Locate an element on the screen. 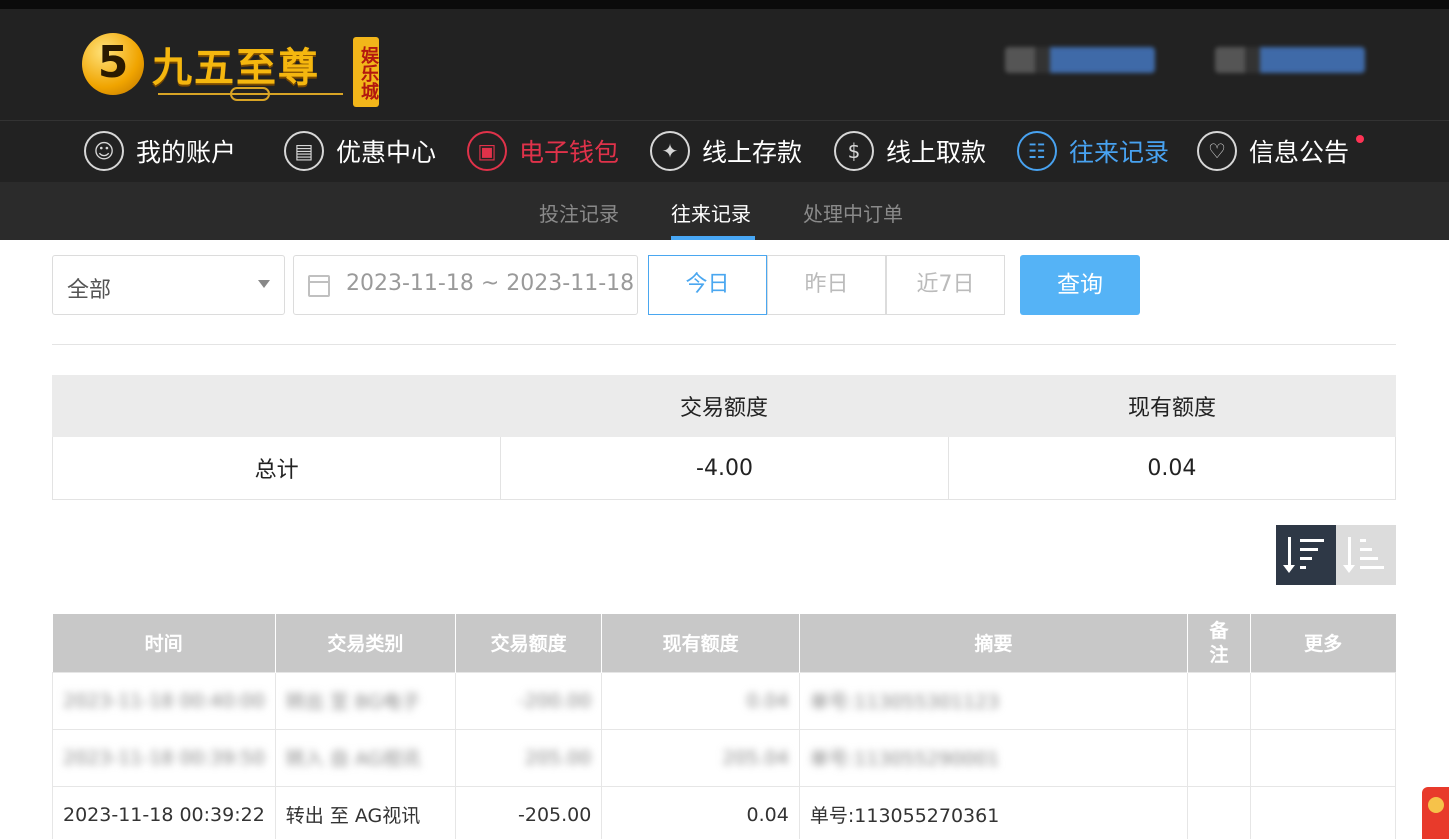 This screenshot has width=1449, height=839. wallet-icon: ▣ is located at coordinates (487, 151).